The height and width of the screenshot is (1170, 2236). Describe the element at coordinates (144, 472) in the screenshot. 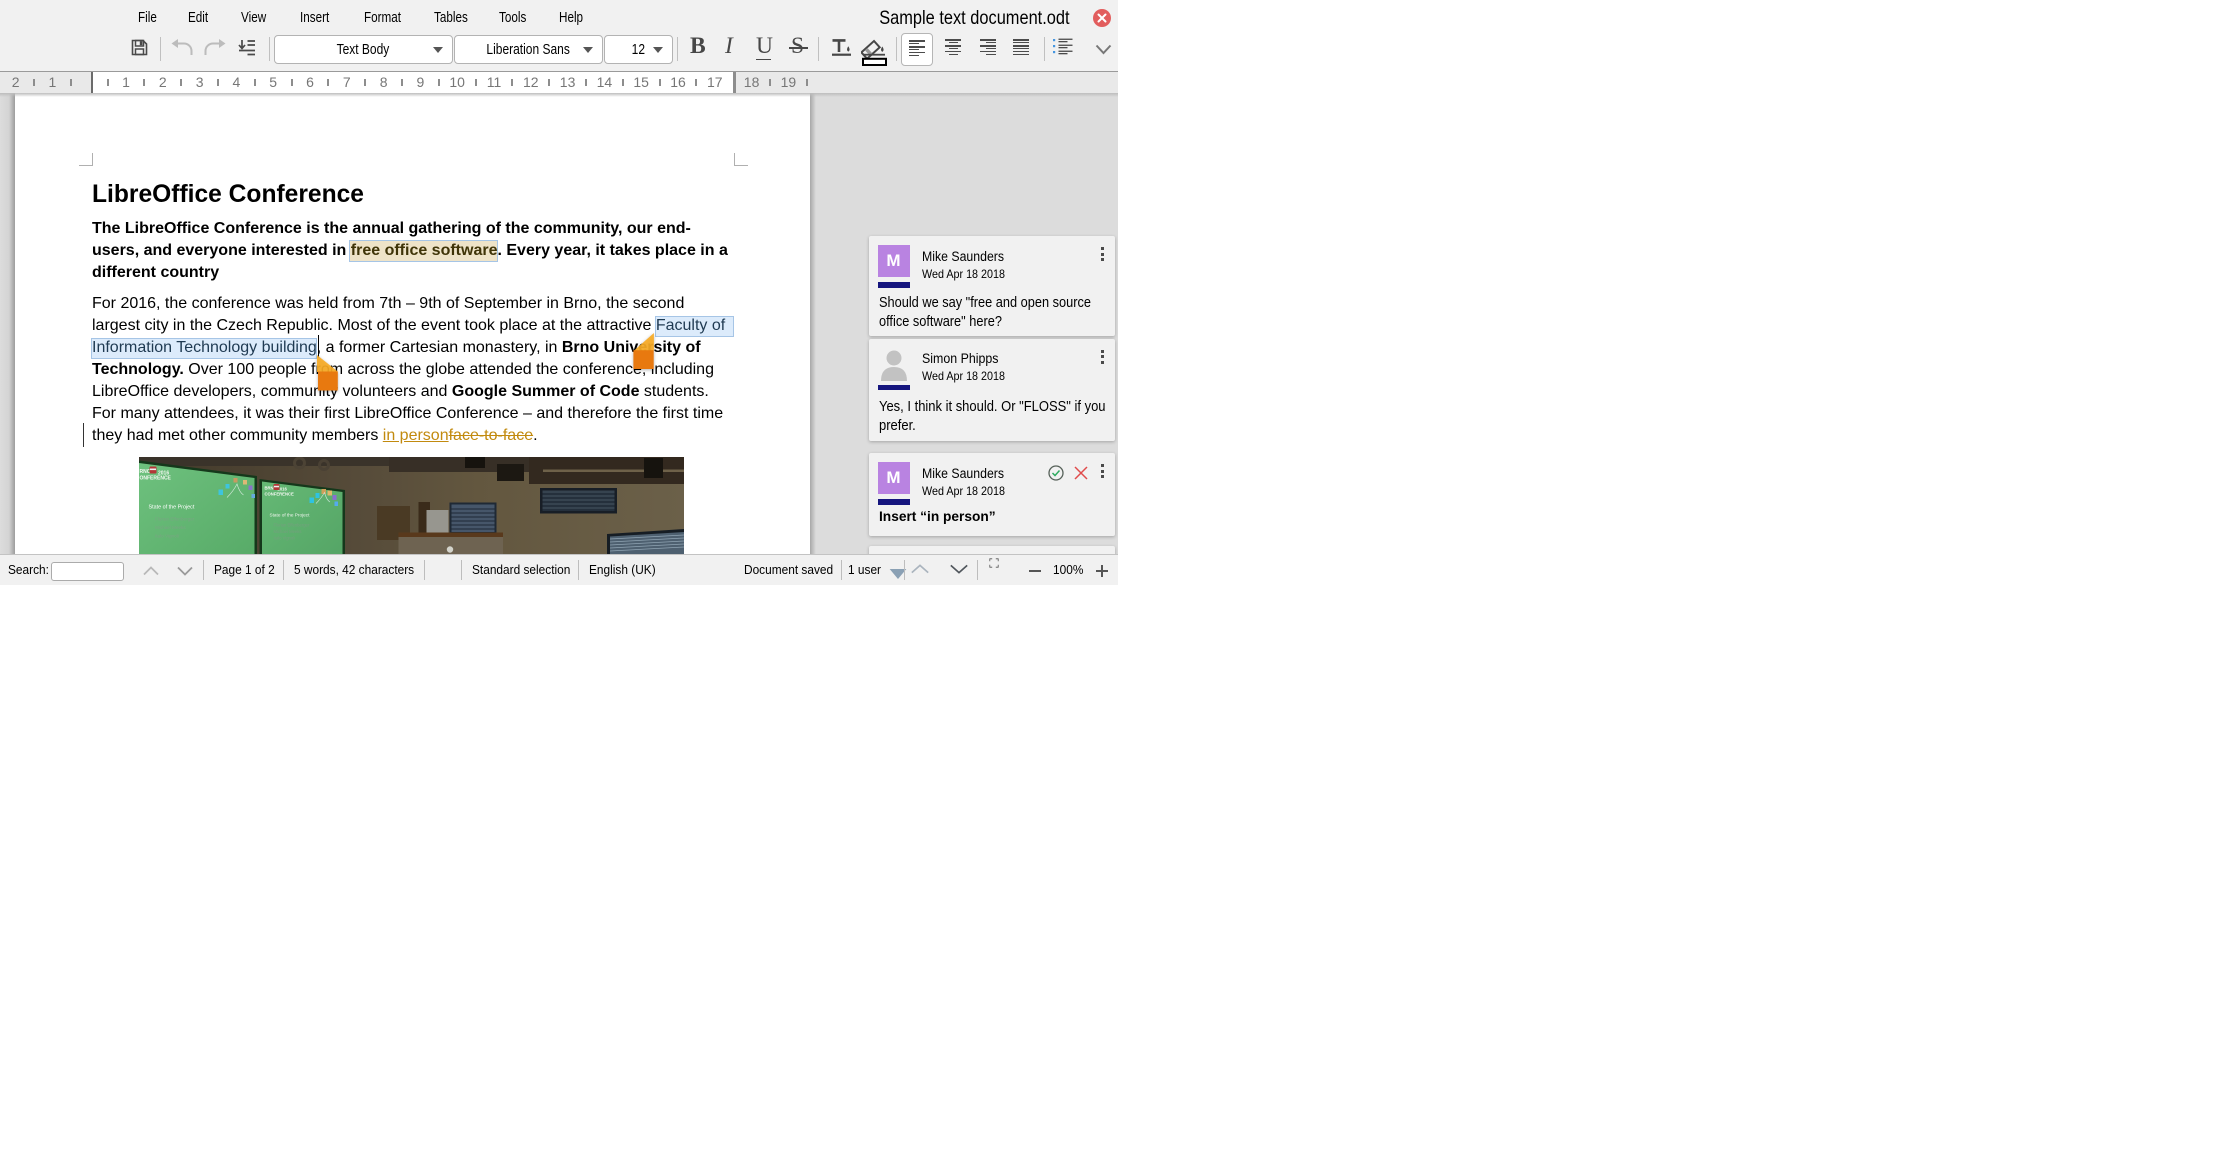

I see `svg-text: RNO` at that location.